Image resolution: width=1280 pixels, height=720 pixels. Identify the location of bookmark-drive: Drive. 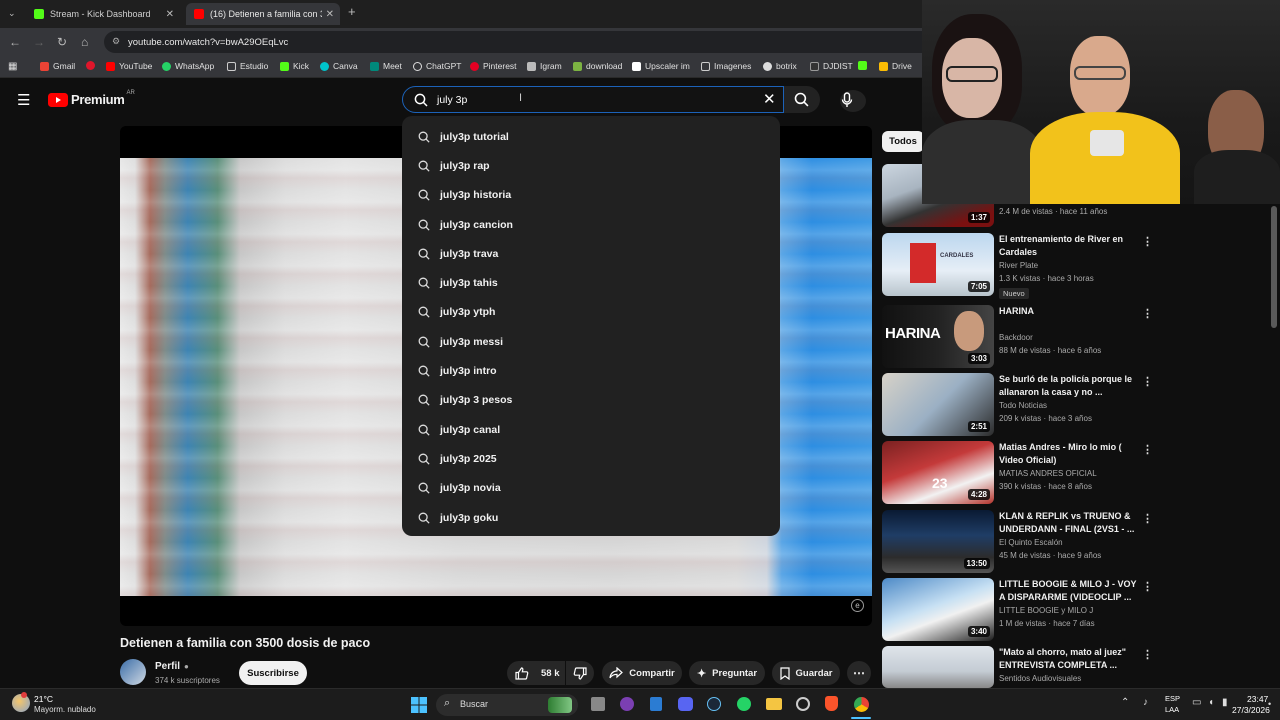
(895, 66).